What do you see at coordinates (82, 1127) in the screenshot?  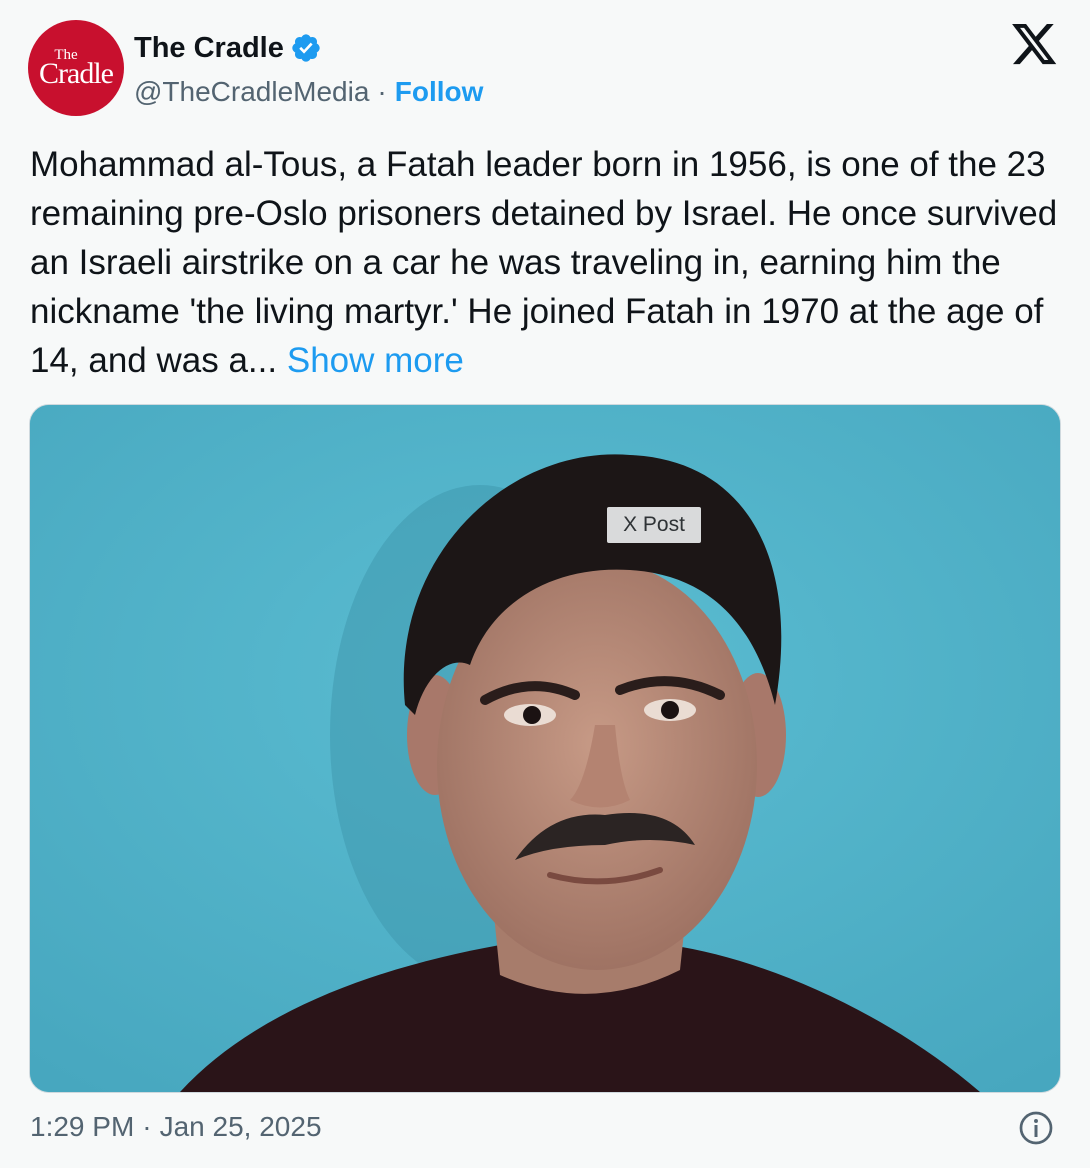 I see `timestamp-time: 1:29 PM` at bounding box center [82, 1127].